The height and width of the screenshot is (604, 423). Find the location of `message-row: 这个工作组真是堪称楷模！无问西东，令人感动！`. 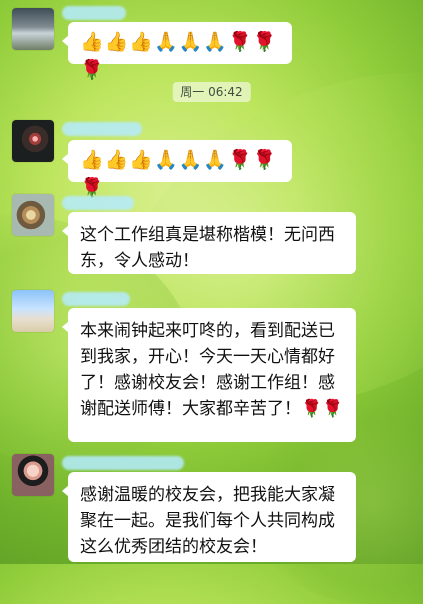

message-row: 这个工作组真是堪称楷模！无问西东，令人感动！ is located at coordinates (212, 234).